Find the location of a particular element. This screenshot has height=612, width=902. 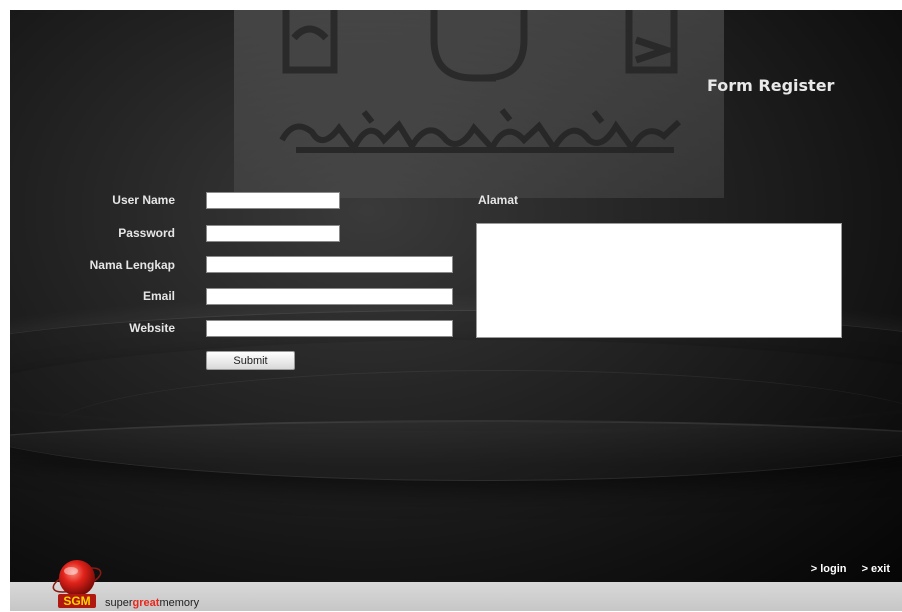

username-label: User Name is located at coordinates (143, 200).